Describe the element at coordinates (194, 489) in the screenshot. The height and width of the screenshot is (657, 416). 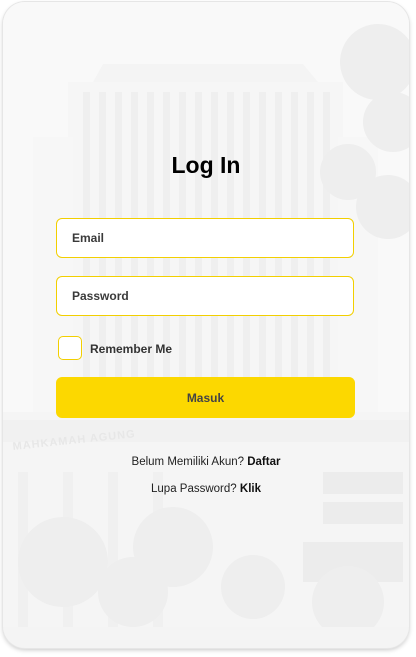
I see `forgot-password-text: Lupa Password?` at that location.